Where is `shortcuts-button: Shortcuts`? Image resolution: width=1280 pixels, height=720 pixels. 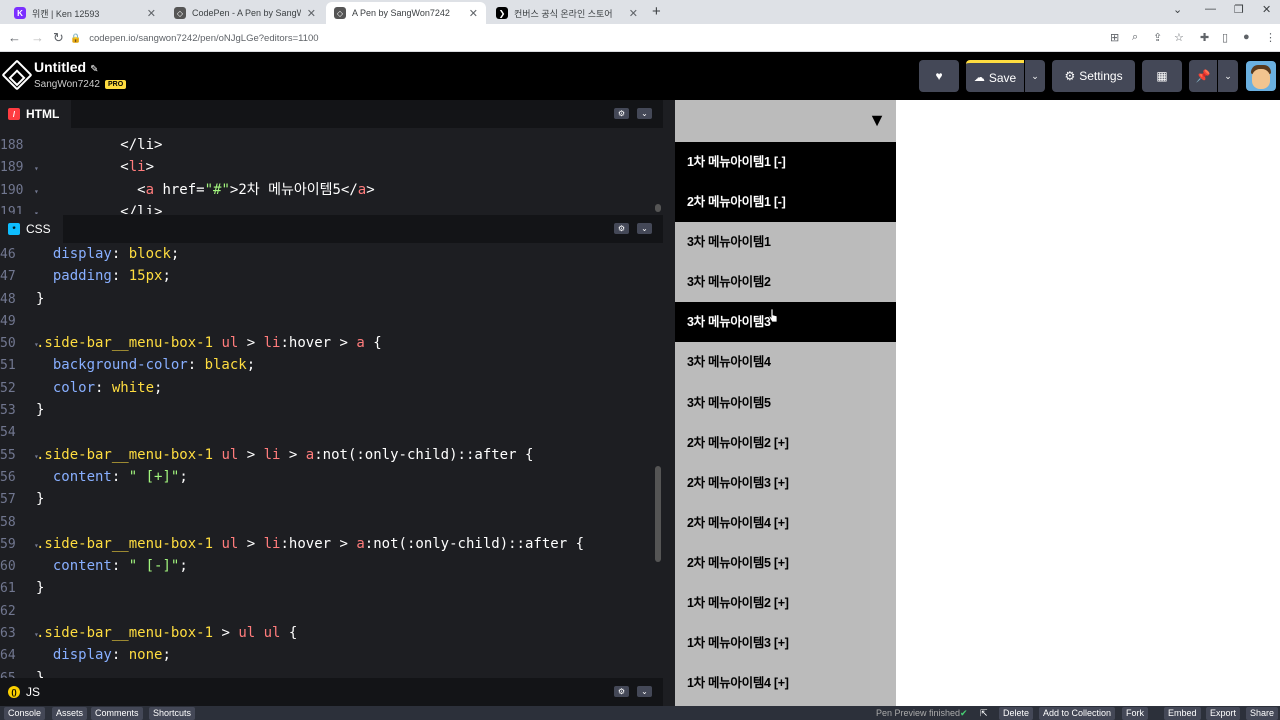
shortcuts-button: Shortcuts is located at coordinates (172, 713).